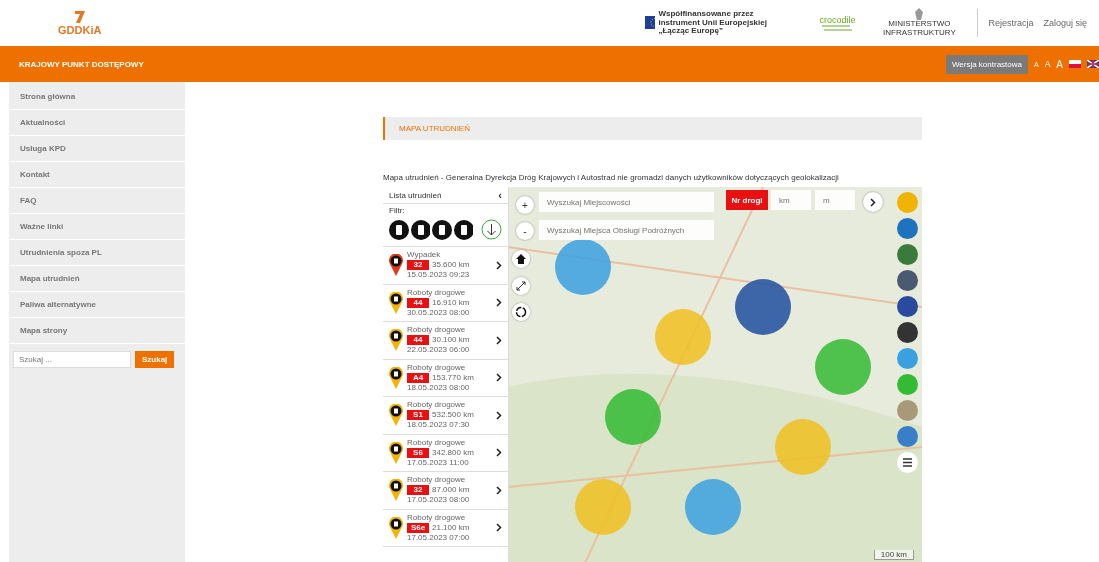  I want to click on incident-type: Wypadek, so click(424, 255).